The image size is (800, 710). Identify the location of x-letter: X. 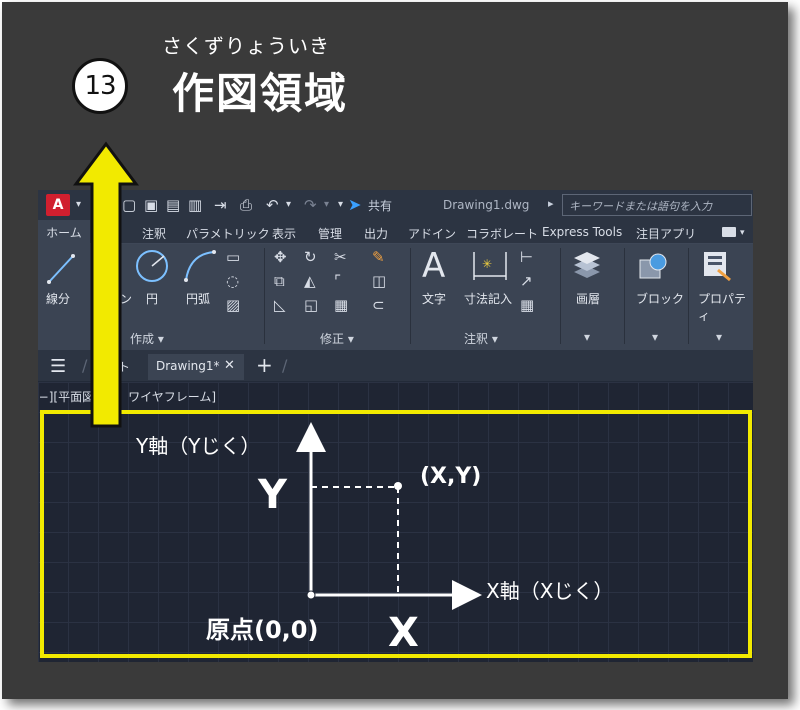
(403, 633).